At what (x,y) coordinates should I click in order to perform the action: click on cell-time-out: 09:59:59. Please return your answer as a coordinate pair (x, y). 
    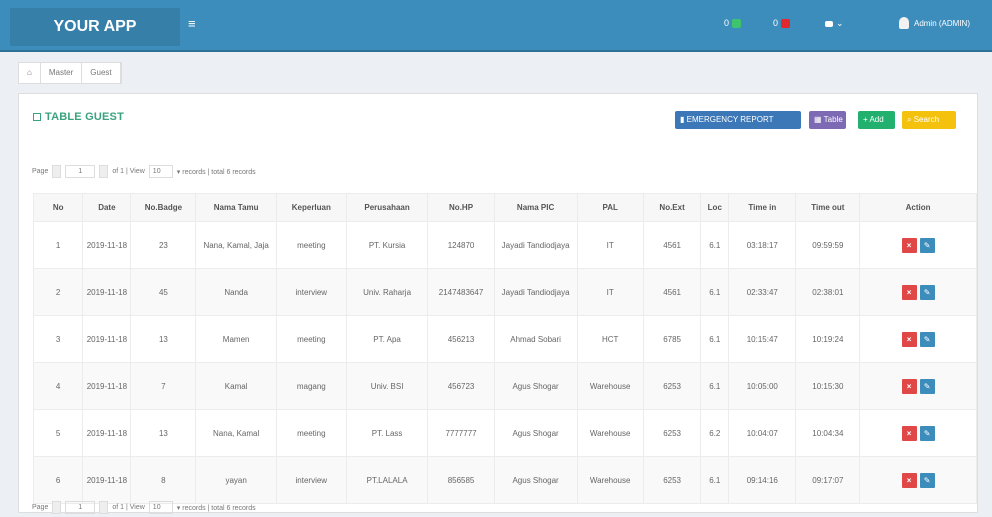
    Looking at the image, I should click on (828, 245).